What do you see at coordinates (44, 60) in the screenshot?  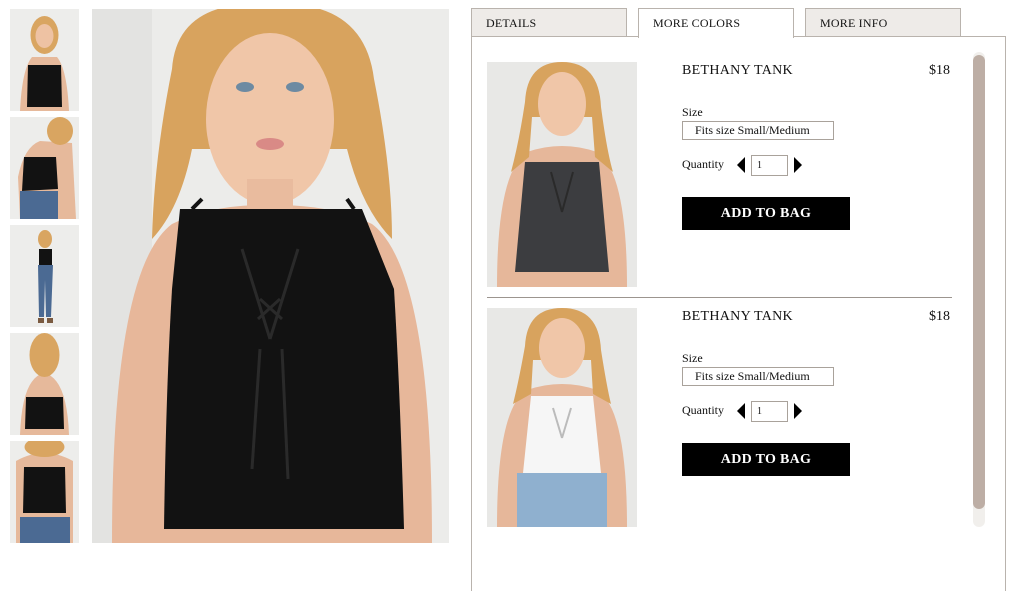 I see `thumbnail-front` at bounding box center [44, 60].